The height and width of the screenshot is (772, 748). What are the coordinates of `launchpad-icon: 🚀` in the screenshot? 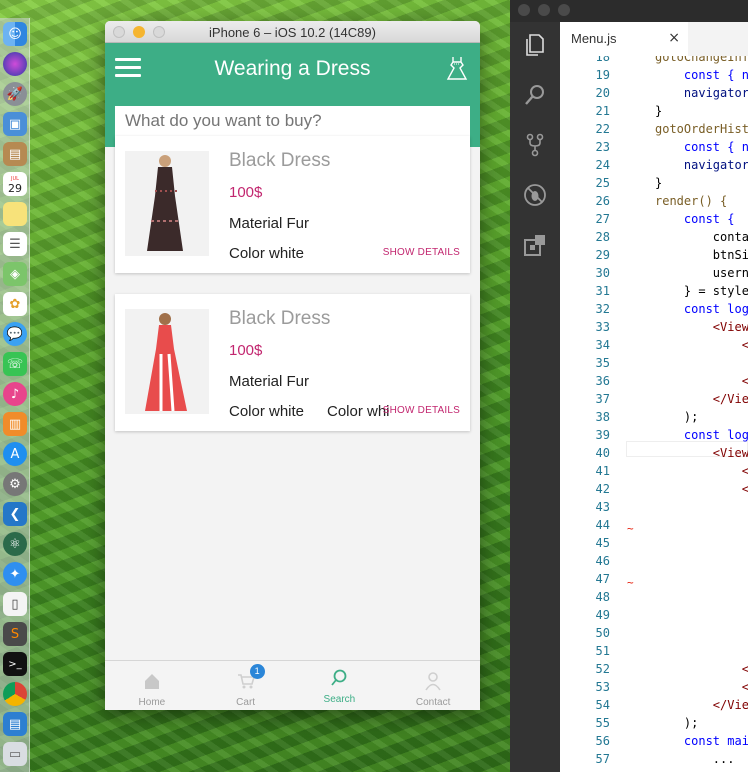 It's located at (15, 94).